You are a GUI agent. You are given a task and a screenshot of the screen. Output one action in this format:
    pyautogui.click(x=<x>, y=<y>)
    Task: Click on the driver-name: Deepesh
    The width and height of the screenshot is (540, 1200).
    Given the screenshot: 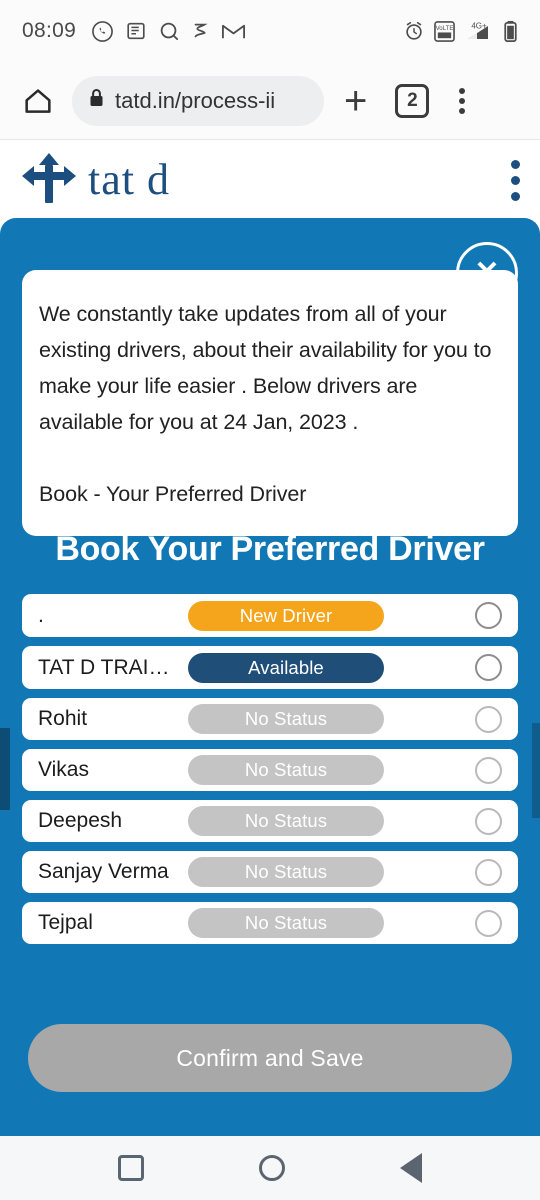 What is the action you would take?
    pyautogui.click(x=80, y=820)
    